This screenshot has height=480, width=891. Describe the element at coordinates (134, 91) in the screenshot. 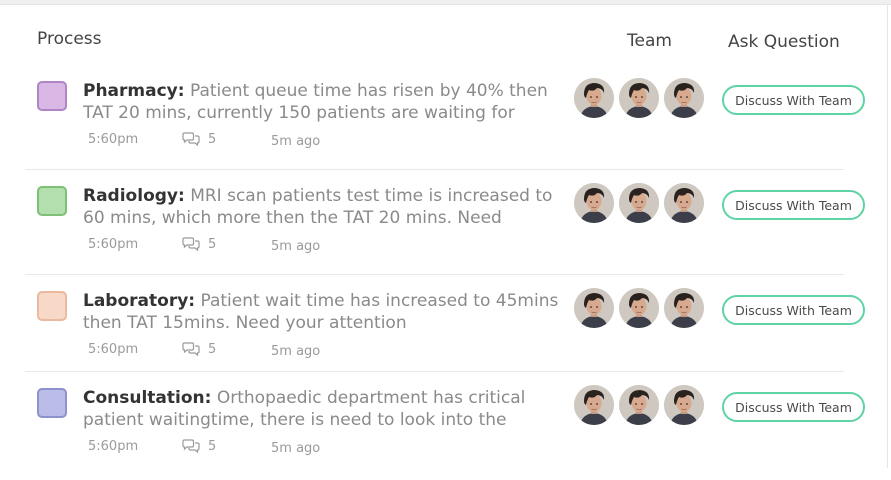

I see `department-name: Pharmacy:` at that location.